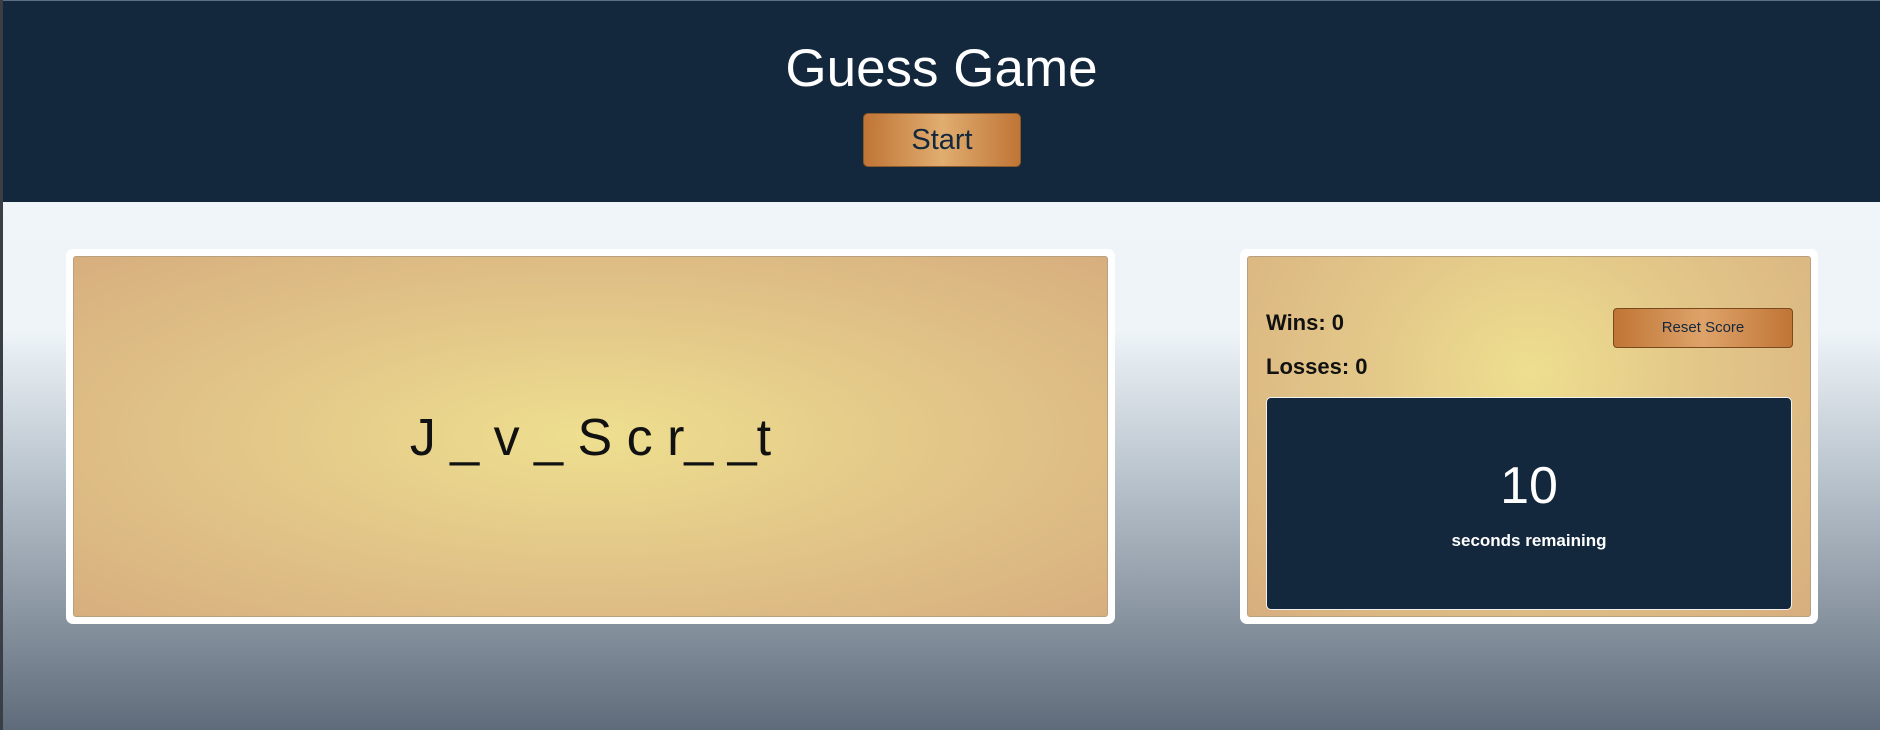  What do you see at coordinates (1703, 328) in the screenshot?
I see `reset-score-button: Reset Score` at bounding box center [1703, 328].